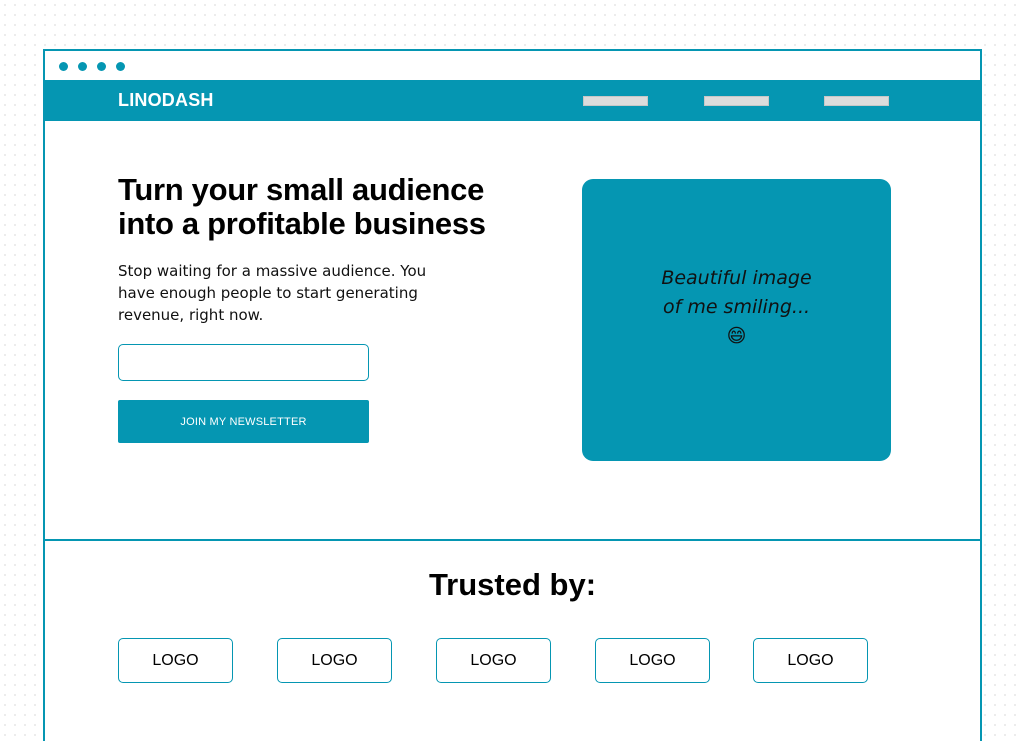 The height and width of the screenshot is (741, 1024). What do you see at coordinates (512, 65) in the screenshot?
I see `browser-chrome-bar` at bounding box center [512, 65].